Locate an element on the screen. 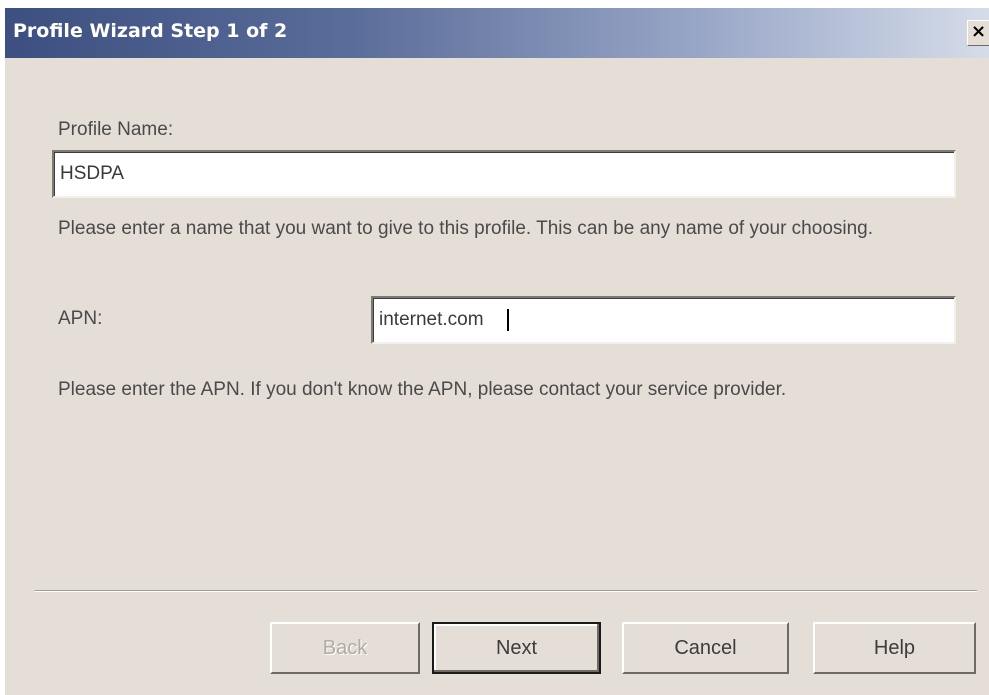 This screenshot has width=989, height=695. apn-label: APN: is located at coordinates (80, 318).